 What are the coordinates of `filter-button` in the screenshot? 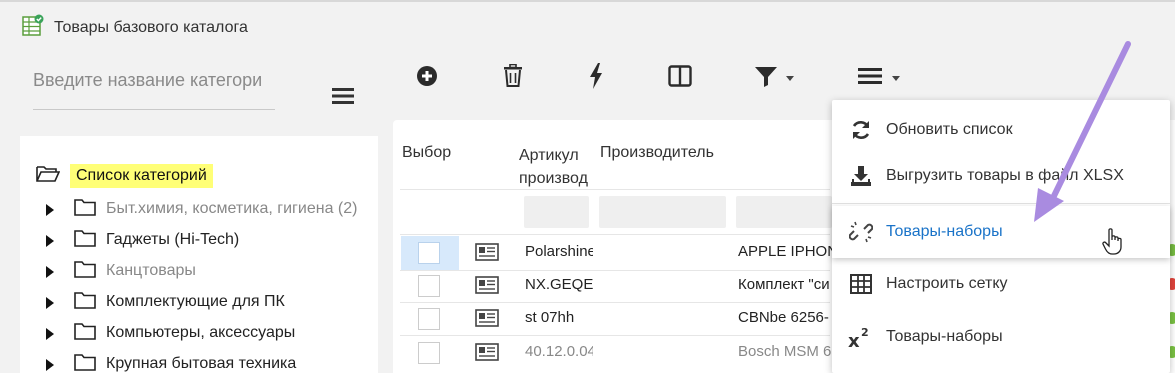 It's located at (774, 78).